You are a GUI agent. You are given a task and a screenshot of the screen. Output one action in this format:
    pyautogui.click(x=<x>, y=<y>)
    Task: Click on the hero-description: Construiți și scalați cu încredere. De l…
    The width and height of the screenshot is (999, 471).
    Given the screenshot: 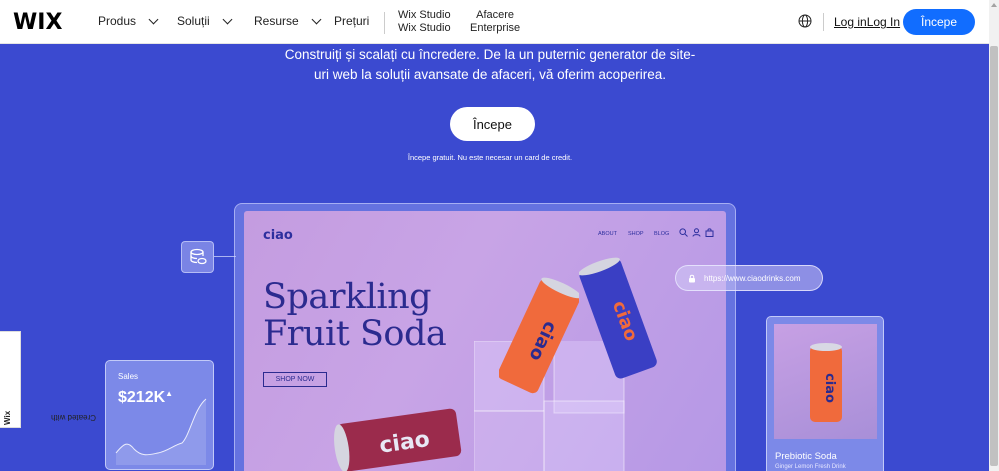 What is the action you would take?
    pyautogui.click(x=490, y=64)
    